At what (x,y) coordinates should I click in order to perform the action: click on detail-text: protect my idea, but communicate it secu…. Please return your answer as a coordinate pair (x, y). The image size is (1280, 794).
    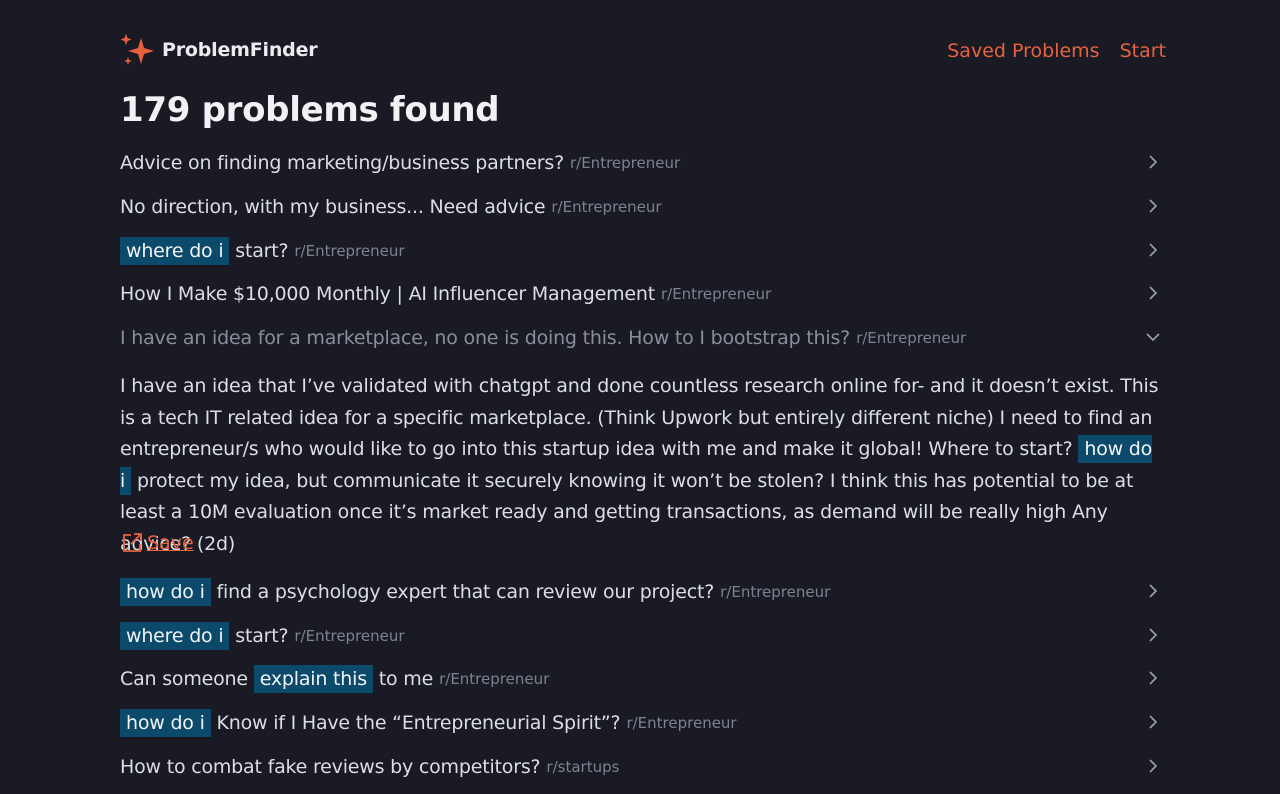
    Looking at the image, I should click on (627, 512).